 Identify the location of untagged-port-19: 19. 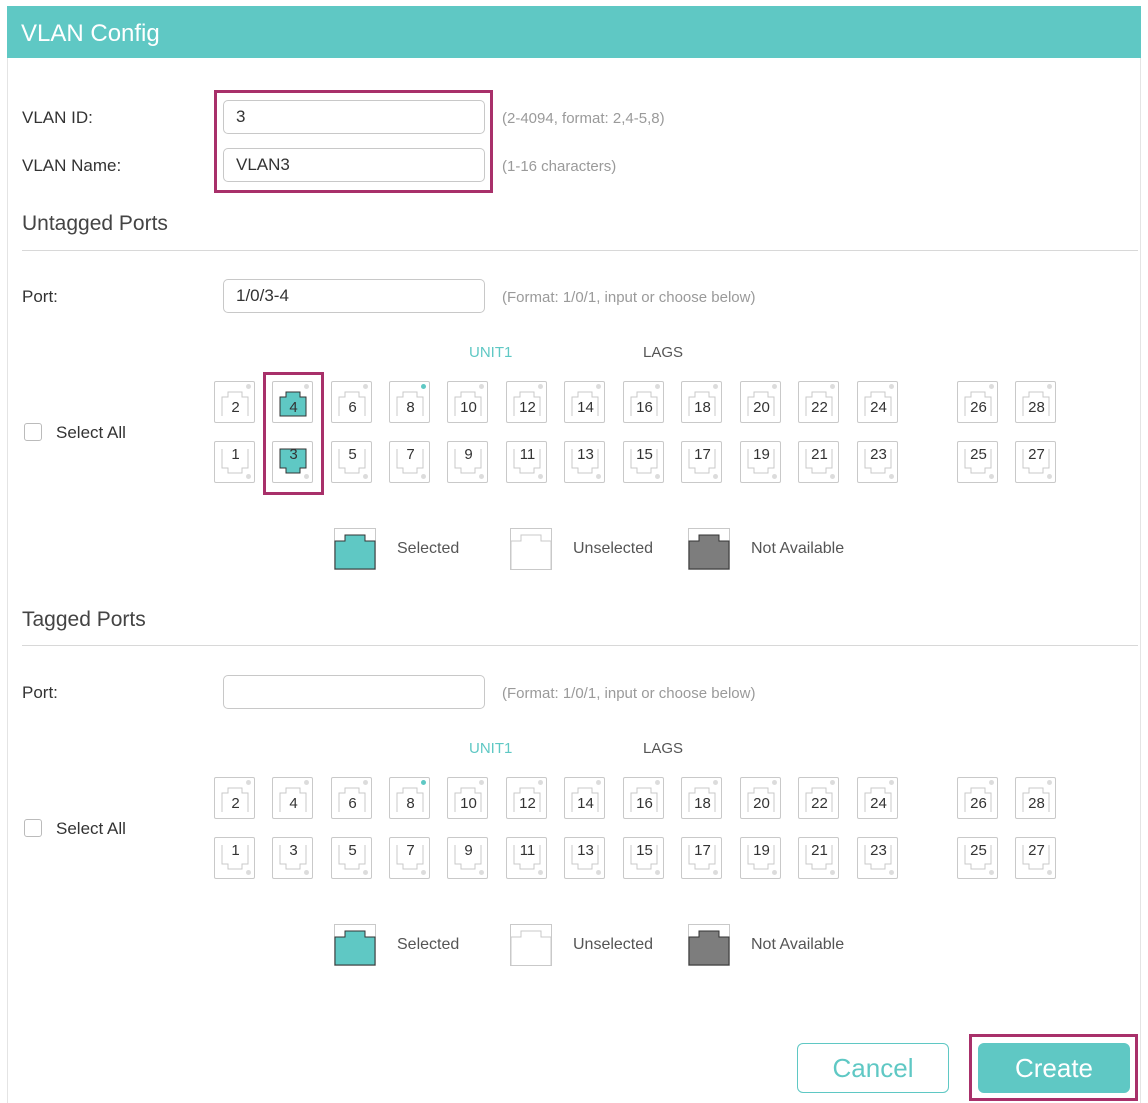
(760, 462).